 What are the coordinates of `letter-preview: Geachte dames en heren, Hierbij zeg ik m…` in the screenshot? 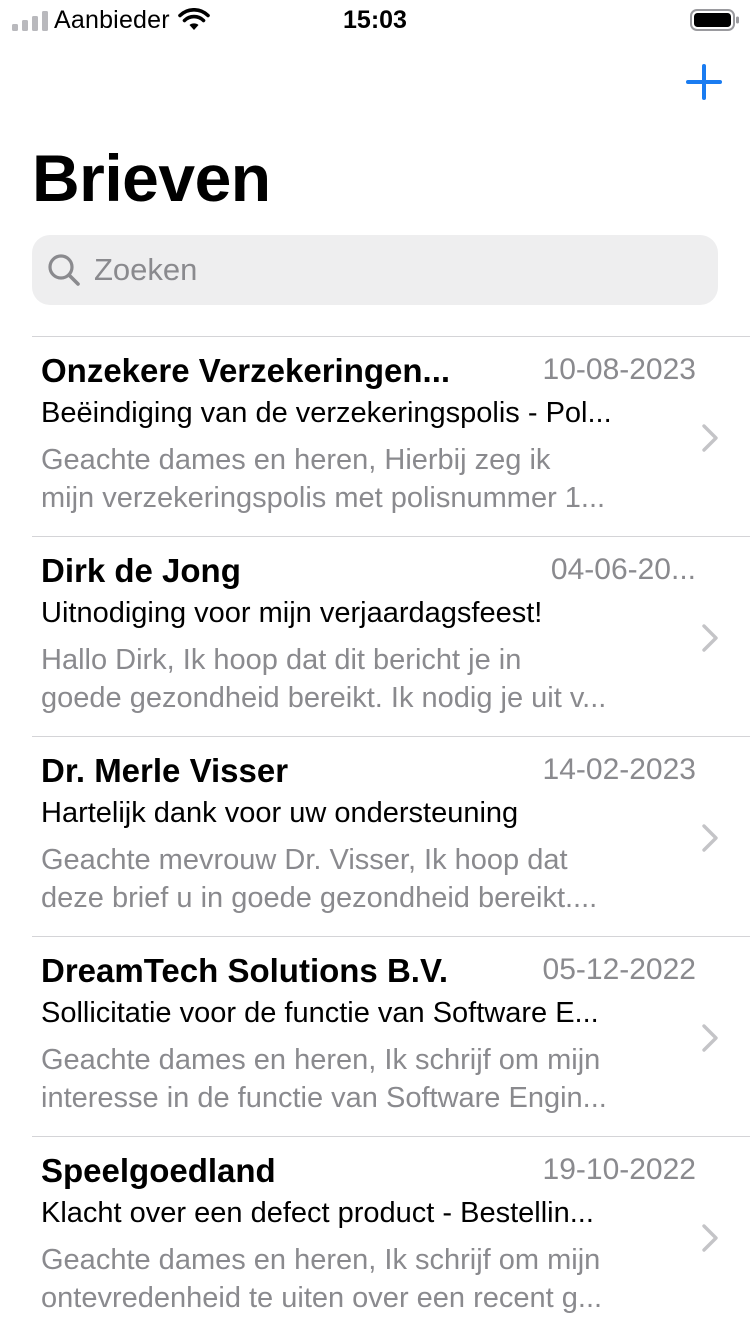 It's located at (357, 479).